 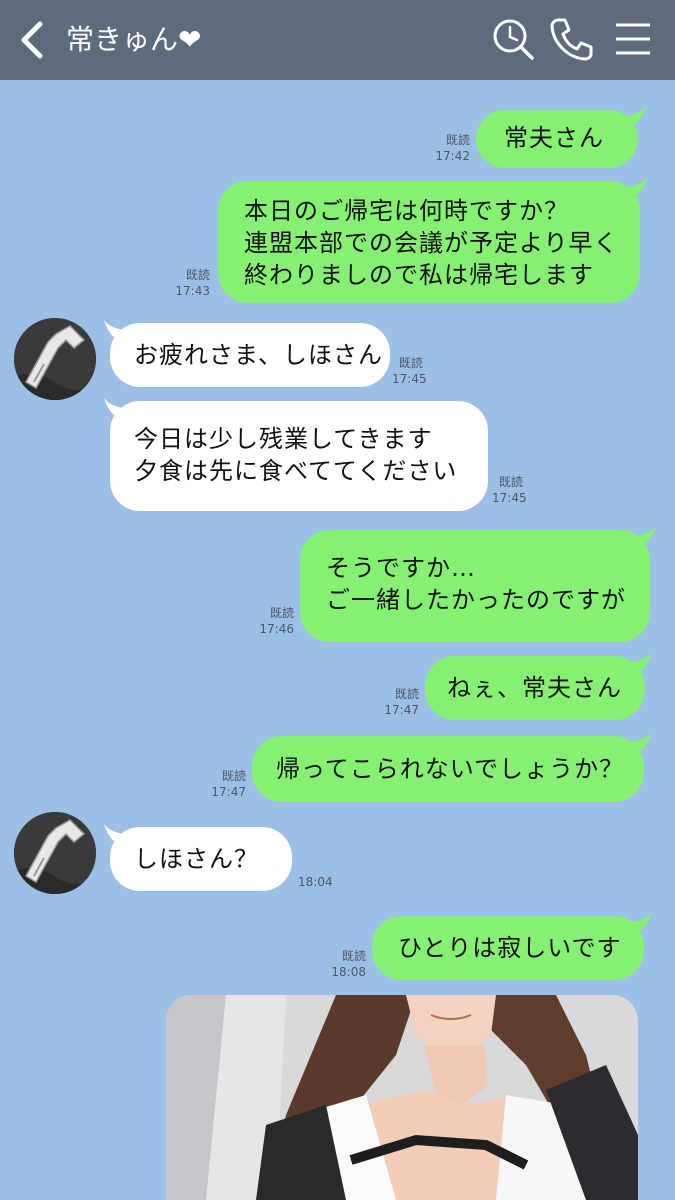 I want to click on message-timestamp: 18:04, so click(x=315, y=882).